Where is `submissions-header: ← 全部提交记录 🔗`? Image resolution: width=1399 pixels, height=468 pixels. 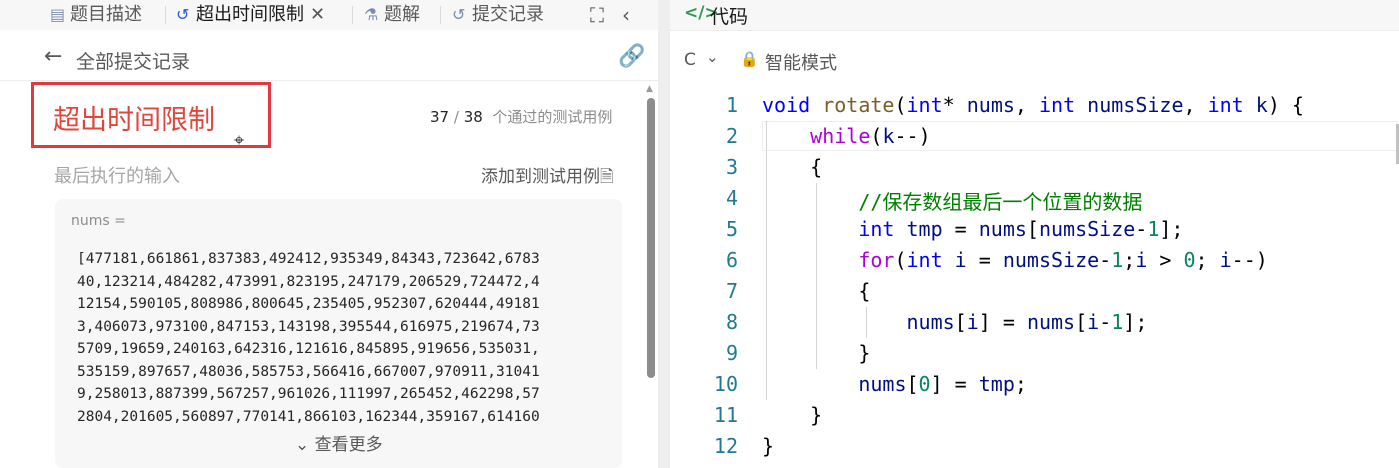
submissions-header: ← 全部提交记录 🔗 is located at coordinates (329, 59).